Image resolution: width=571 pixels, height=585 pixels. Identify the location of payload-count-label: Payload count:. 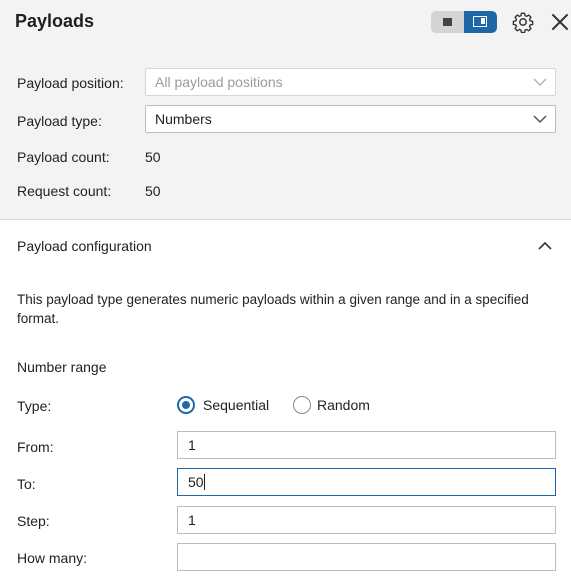
(63, 157).